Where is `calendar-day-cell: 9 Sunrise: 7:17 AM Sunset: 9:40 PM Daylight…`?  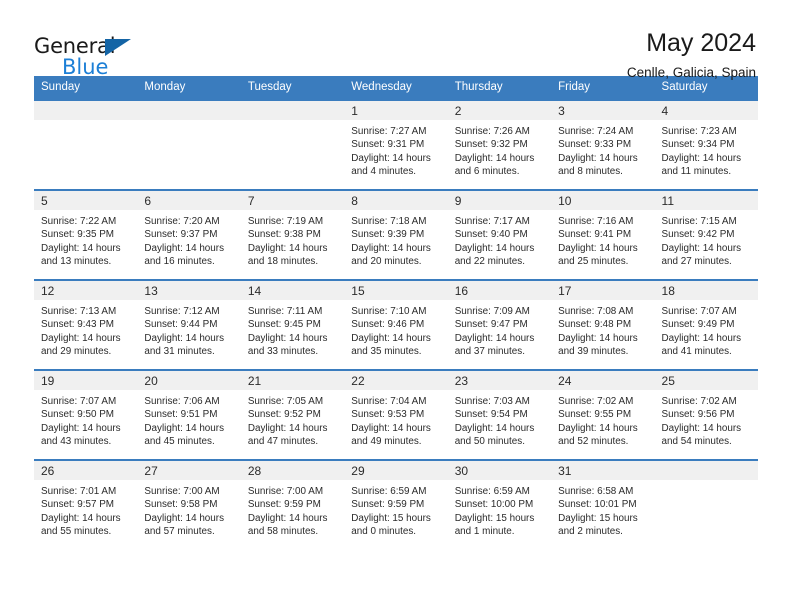 calendar-day-cell: 9 Sunrise: 7:17 AM Sunset: 9:40 PM Daylight… is located at coordinates (499, 234).